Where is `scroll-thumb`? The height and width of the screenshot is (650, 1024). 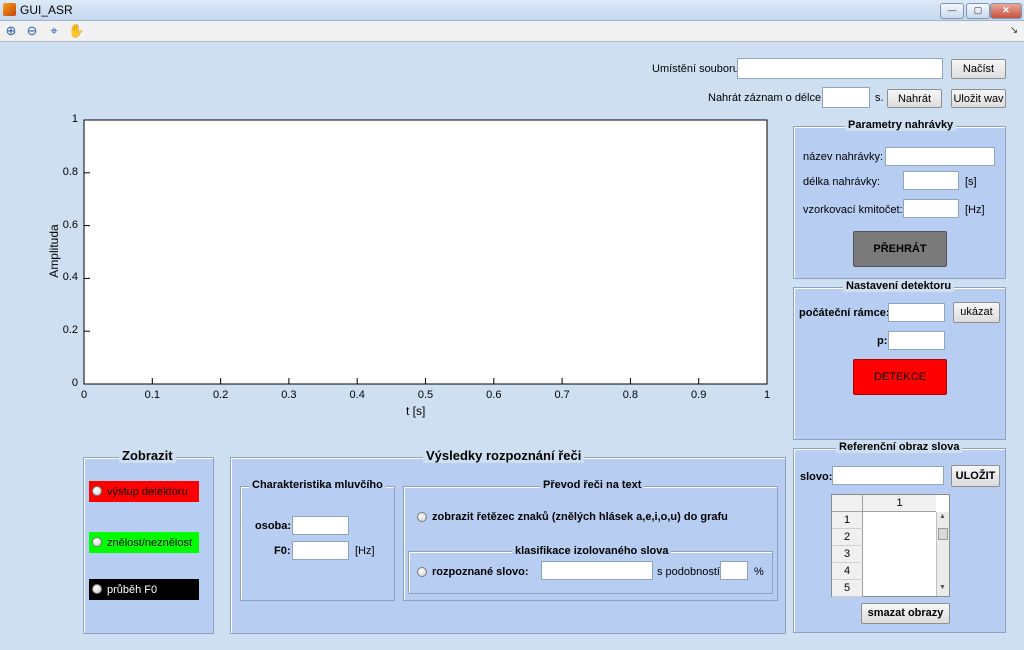
scroll-thumb is located at coordinates (943, 534).